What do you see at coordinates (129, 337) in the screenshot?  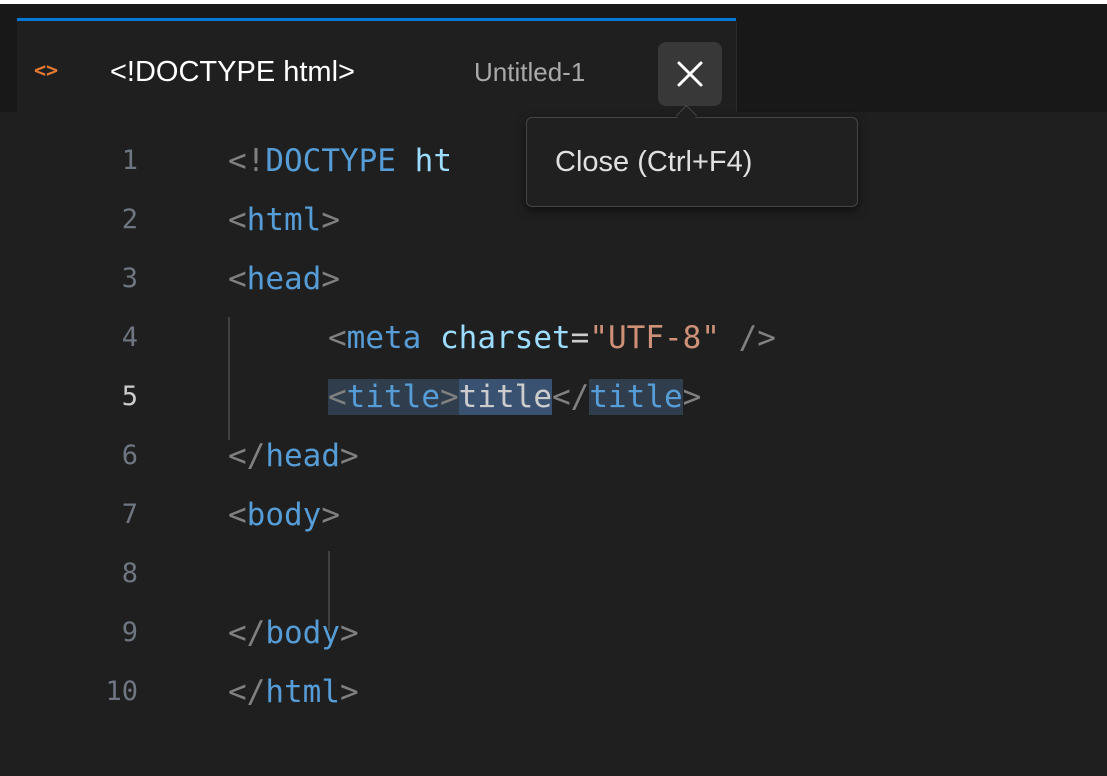 I see `line-number: 4` at bounding box center [129, 337].